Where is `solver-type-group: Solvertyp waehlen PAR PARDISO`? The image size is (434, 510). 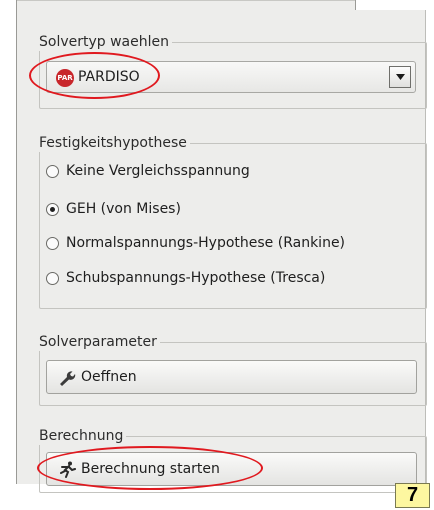 solver-type-group: Solvertyp waehlen PAR PARDISO is located at coordinates (233, 71).